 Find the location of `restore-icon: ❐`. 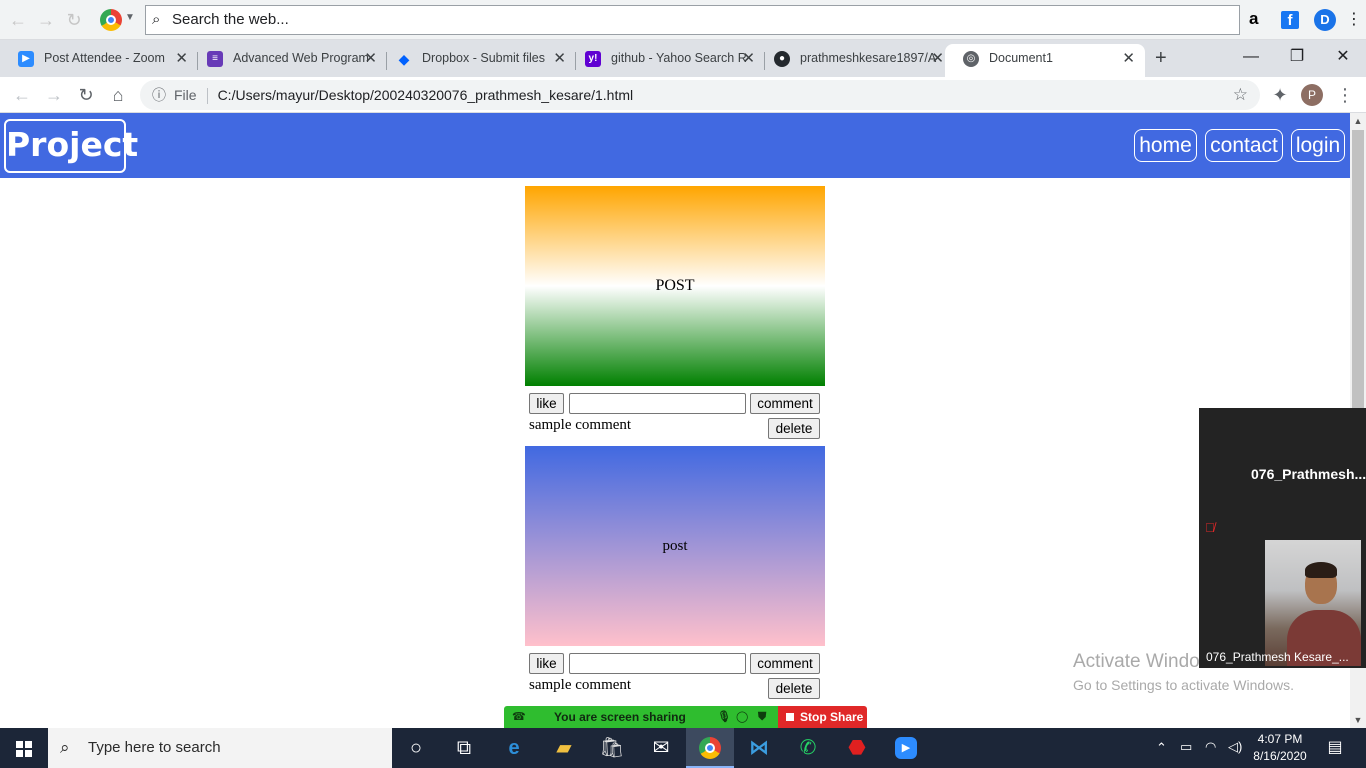

restore-icon: ❐ is located at coordinates (1297, 57).